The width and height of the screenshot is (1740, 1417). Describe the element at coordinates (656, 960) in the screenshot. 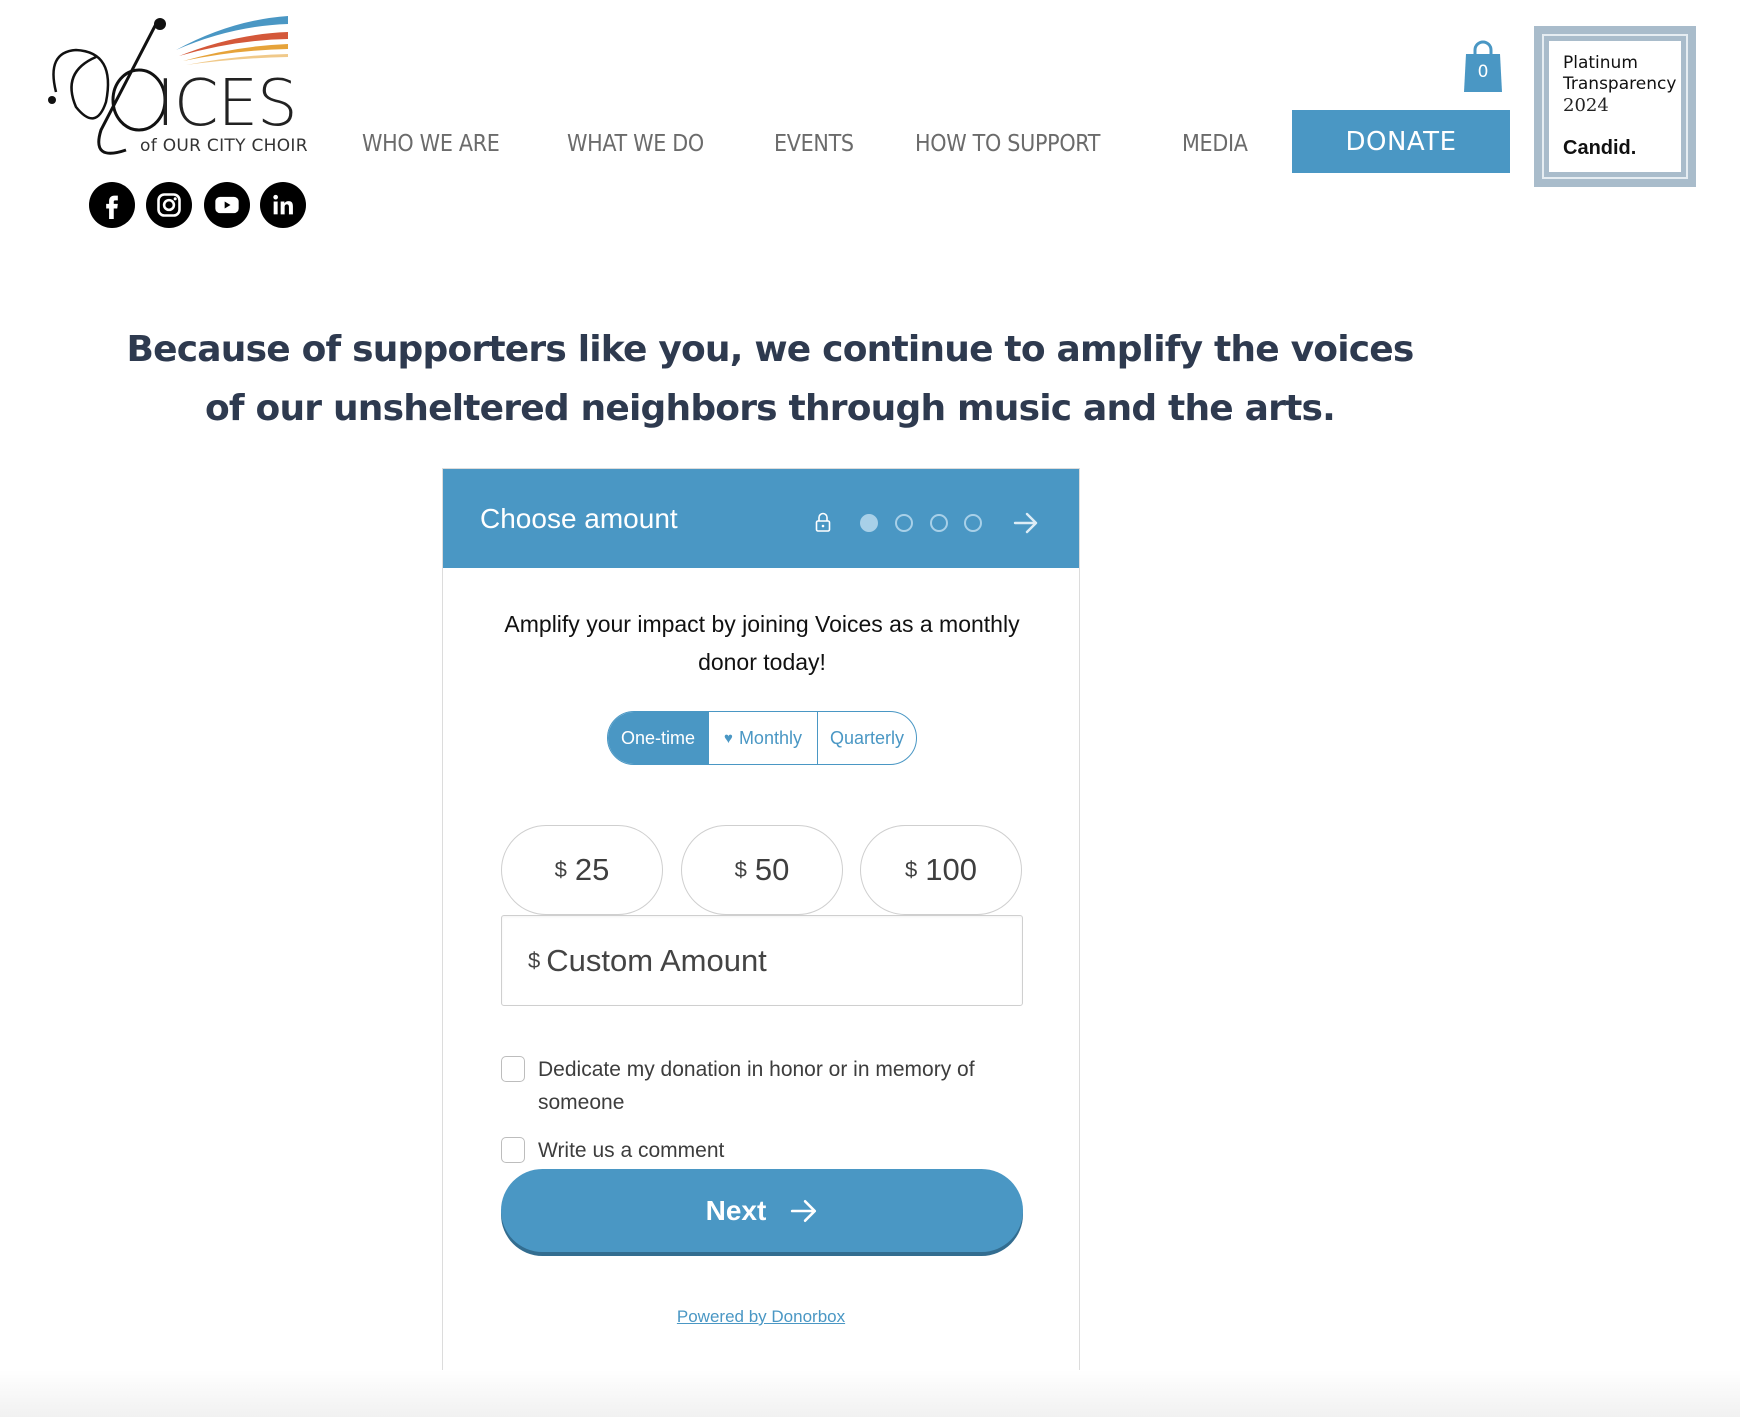

I see `custom-amount-placeholder: Custom Amount` at that location.